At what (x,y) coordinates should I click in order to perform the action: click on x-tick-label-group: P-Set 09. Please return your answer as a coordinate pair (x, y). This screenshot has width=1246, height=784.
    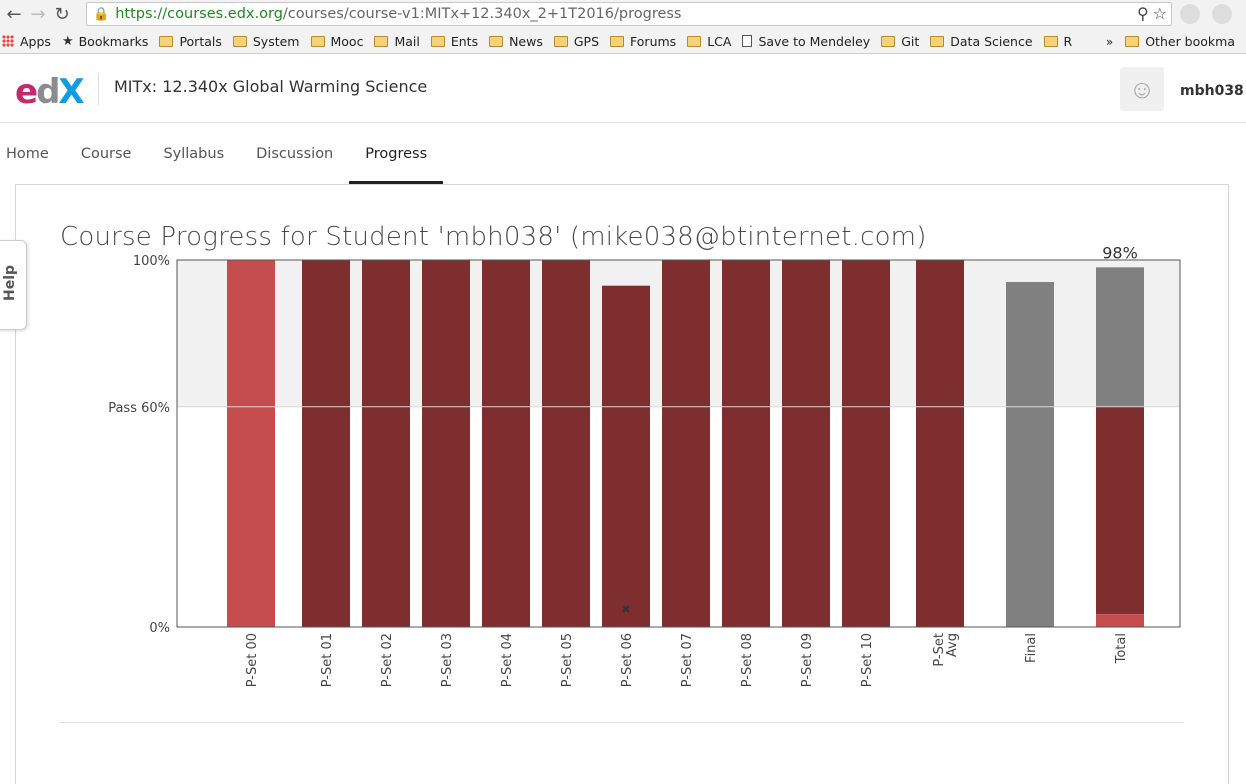
    Looking at the image, I should click on (807, 660).